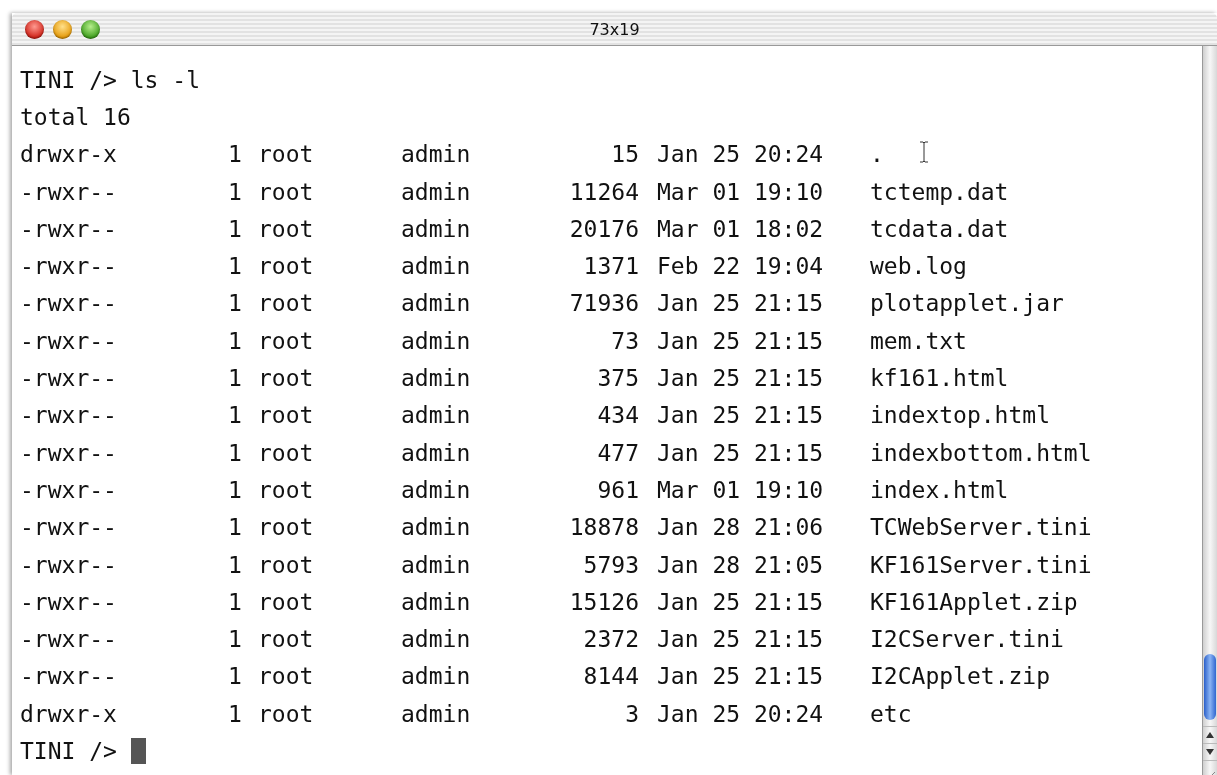 The height and width of the screenshot is (775, 1217). What do you see at coordinates (618, 489) in the screenshot?
I see `file-size-text: 961` at bounding box center [618, 489].